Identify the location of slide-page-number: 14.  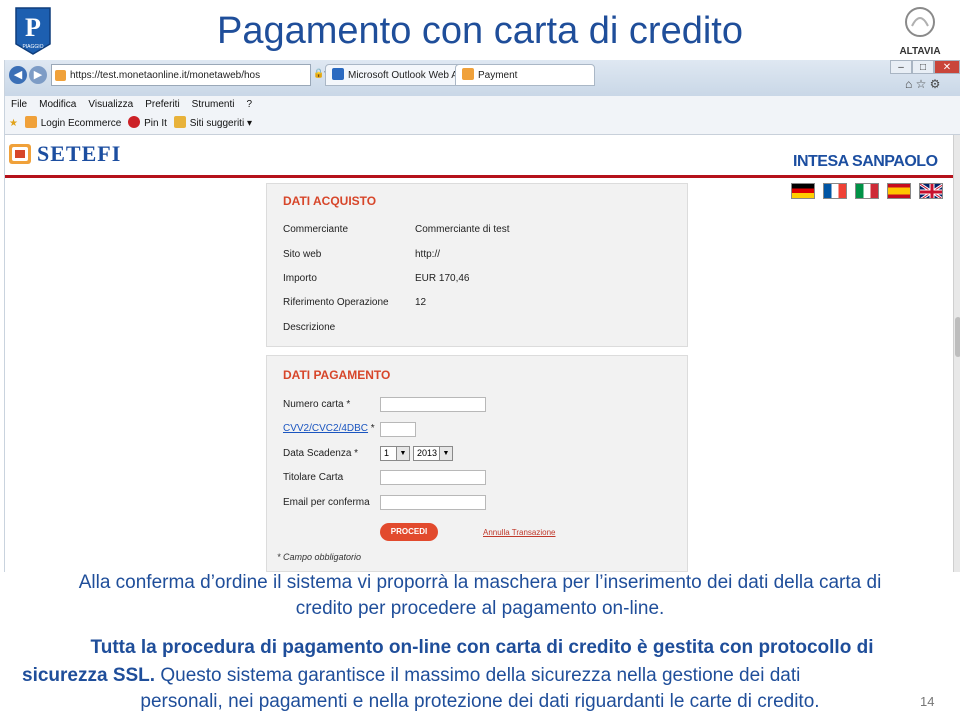
(927, 701).